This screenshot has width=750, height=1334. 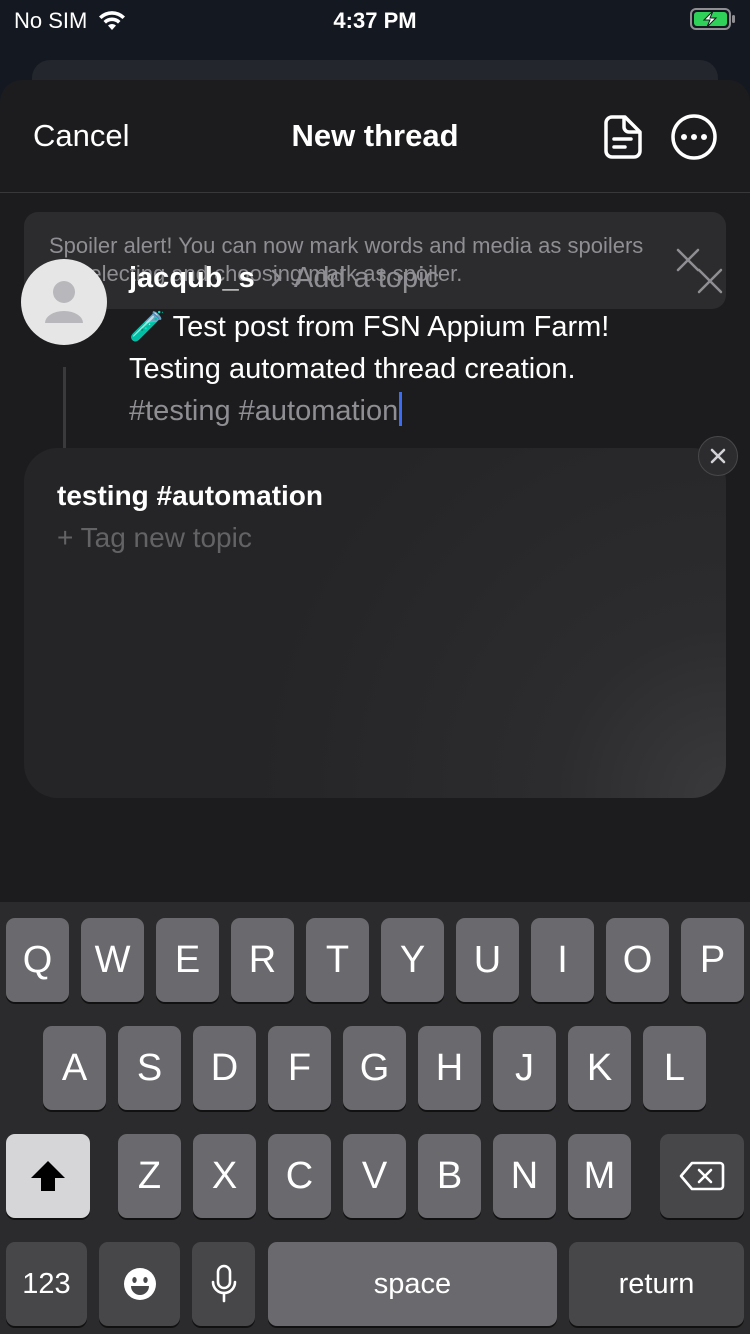 What do you see at coordinates (562, 960) in the screenshot?
I see `key-i: I` at bounding box center [562, 960].